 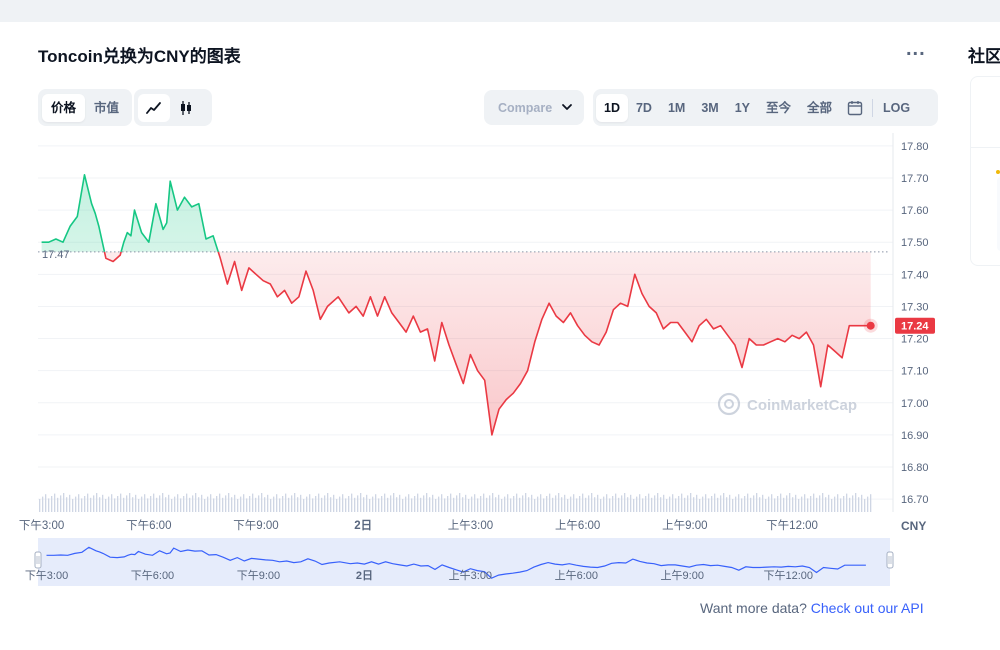 What do you see at coordinates (913, 526) in the screenshot?
I see `currency-axis-label: CNY` at bounding box center [913, 526].